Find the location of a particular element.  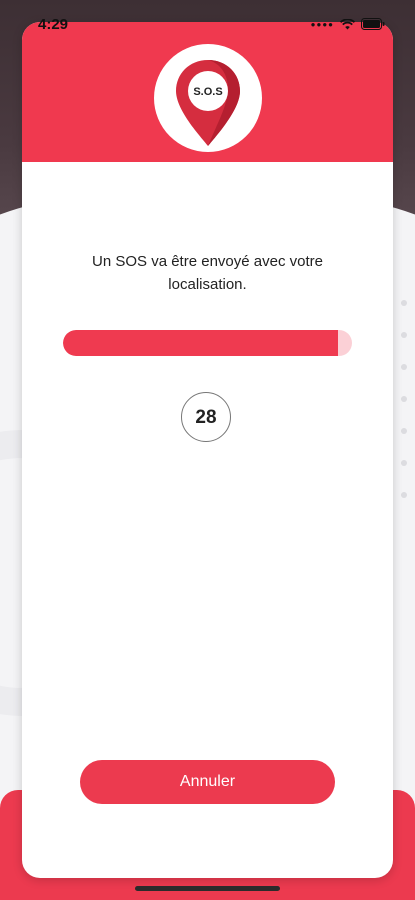

countdown-progress-bar is located at coordinates (207, 343).